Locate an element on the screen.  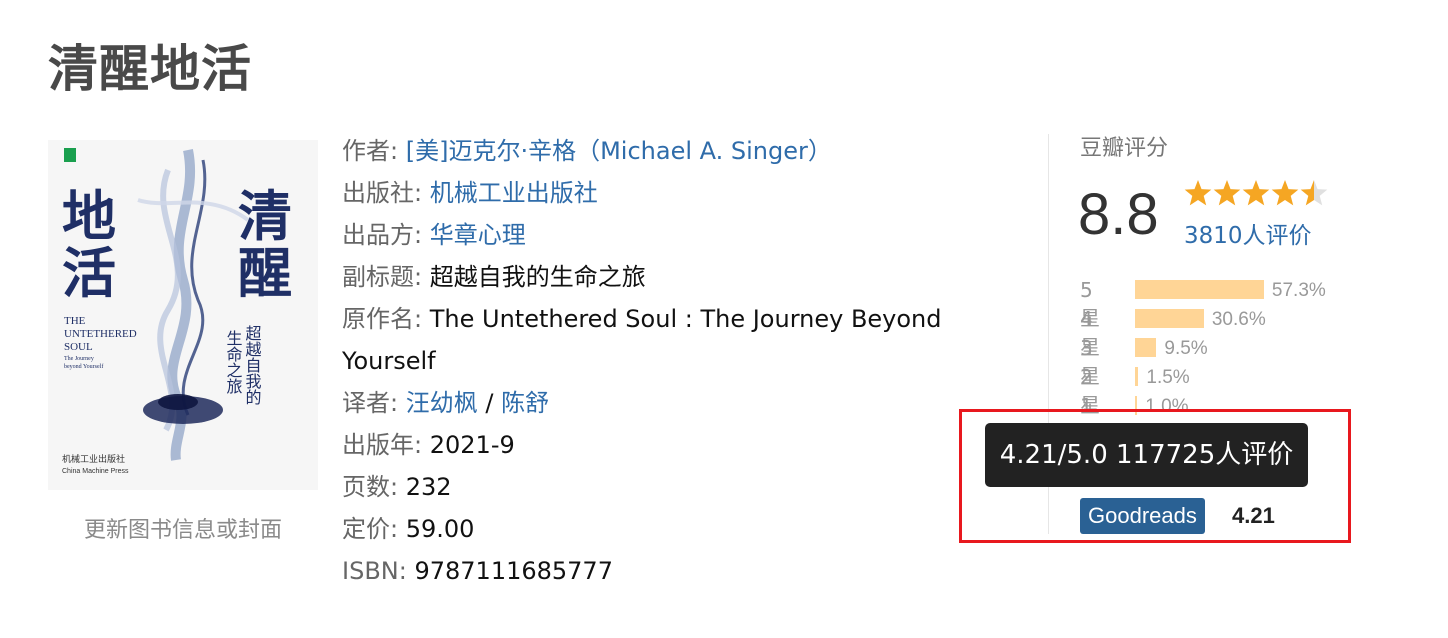
info-label: 原作名: is located at coordinates (382, 319).